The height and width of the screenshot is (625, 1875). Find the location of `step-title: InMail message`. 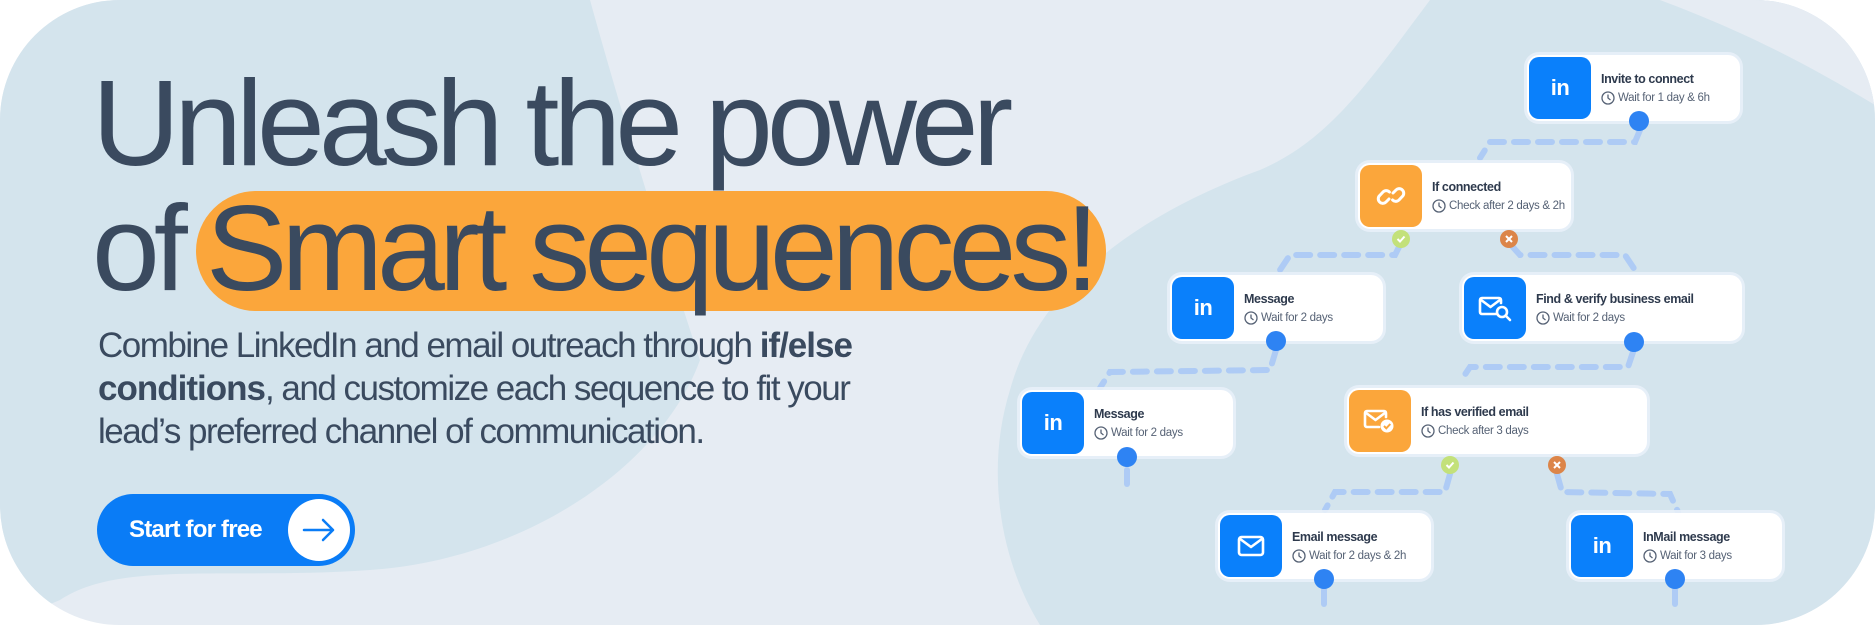

step-title: InMail message is located at coordinates (1686, 536).